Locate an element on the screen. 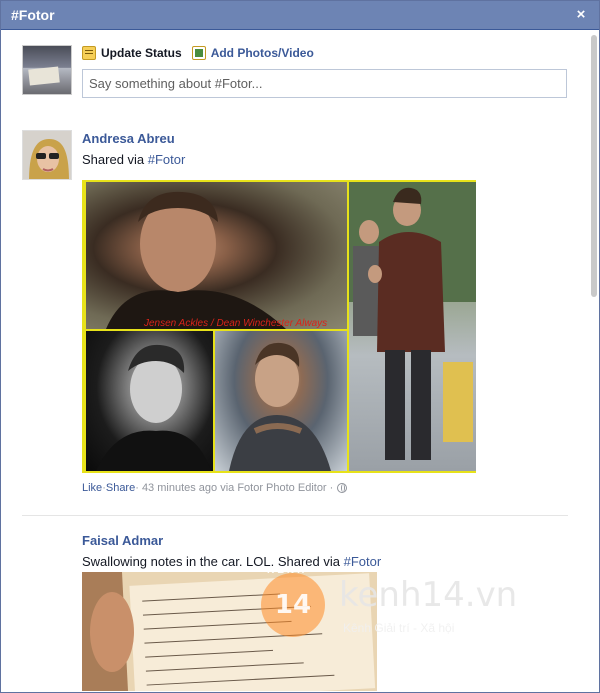  globe-icon is located at coordinates (342, 488).